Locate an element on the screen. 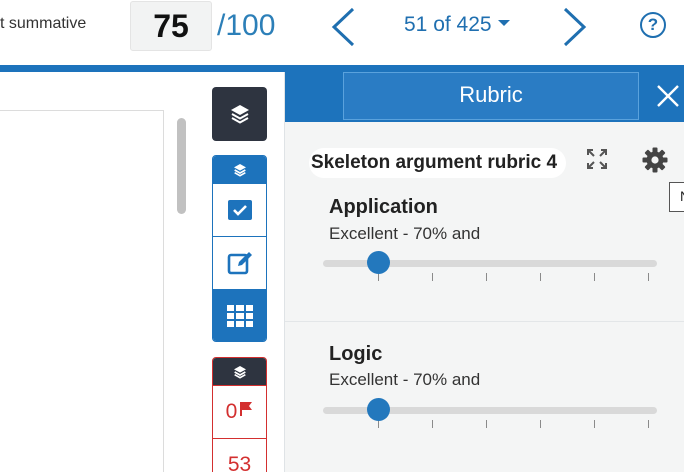 The width and height of the screenshot is (684, 472). criterion-title: Application is located at coordinates (383, 207).